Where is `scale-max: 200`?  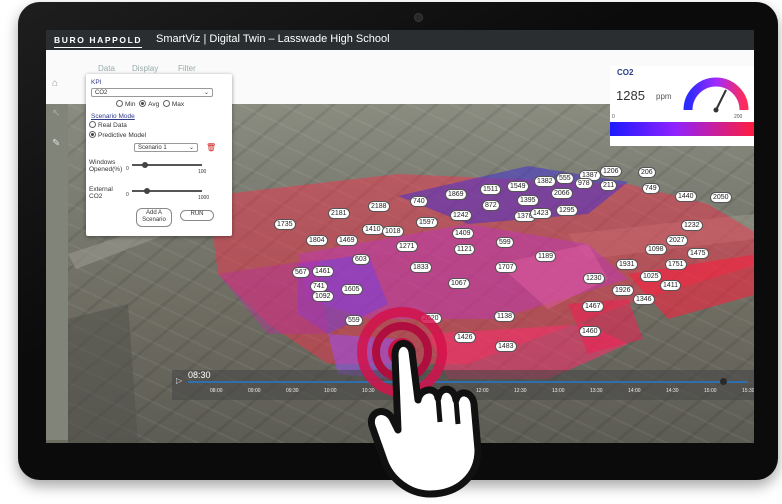
scale-max: 200 is located at coordinates (738, 117).